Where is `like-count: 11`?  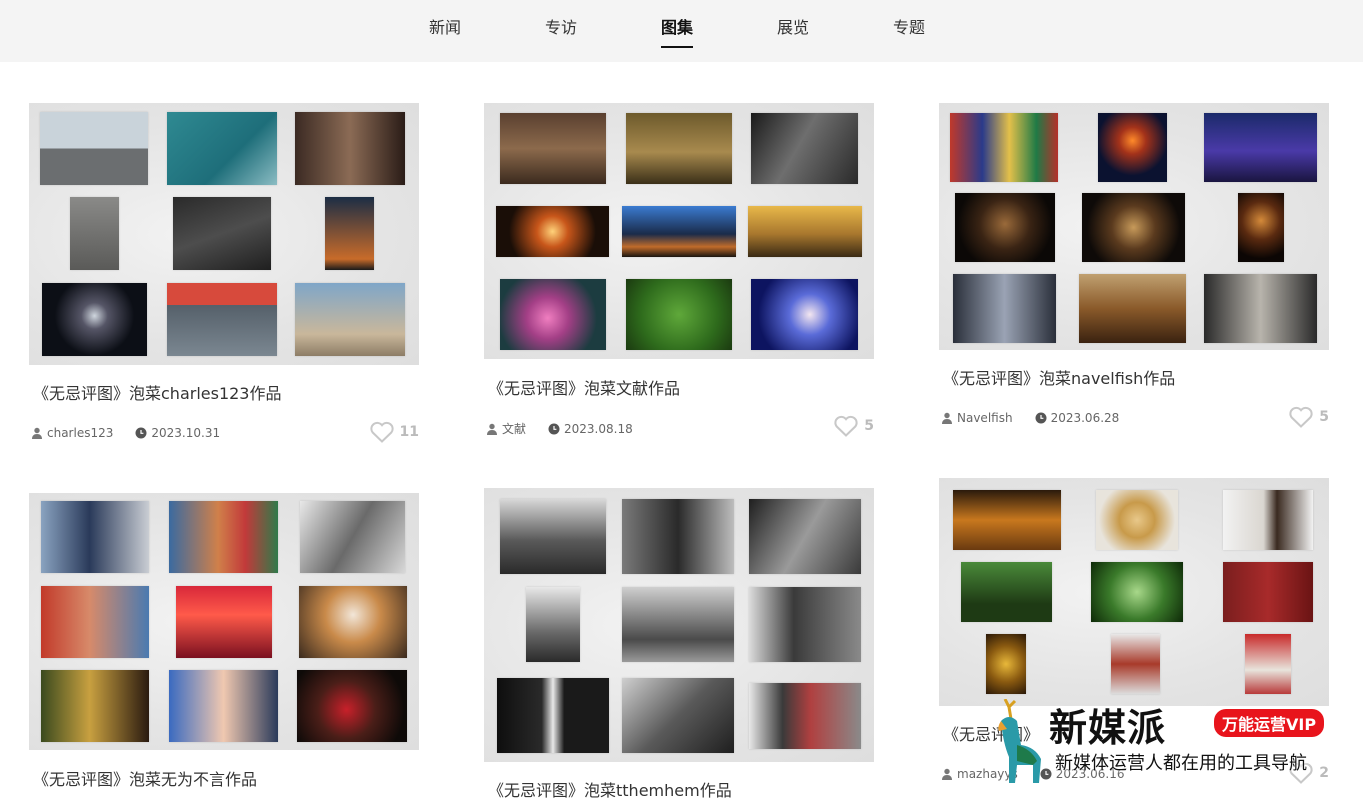
like-count: 11 is located at coordinates (409, 432).